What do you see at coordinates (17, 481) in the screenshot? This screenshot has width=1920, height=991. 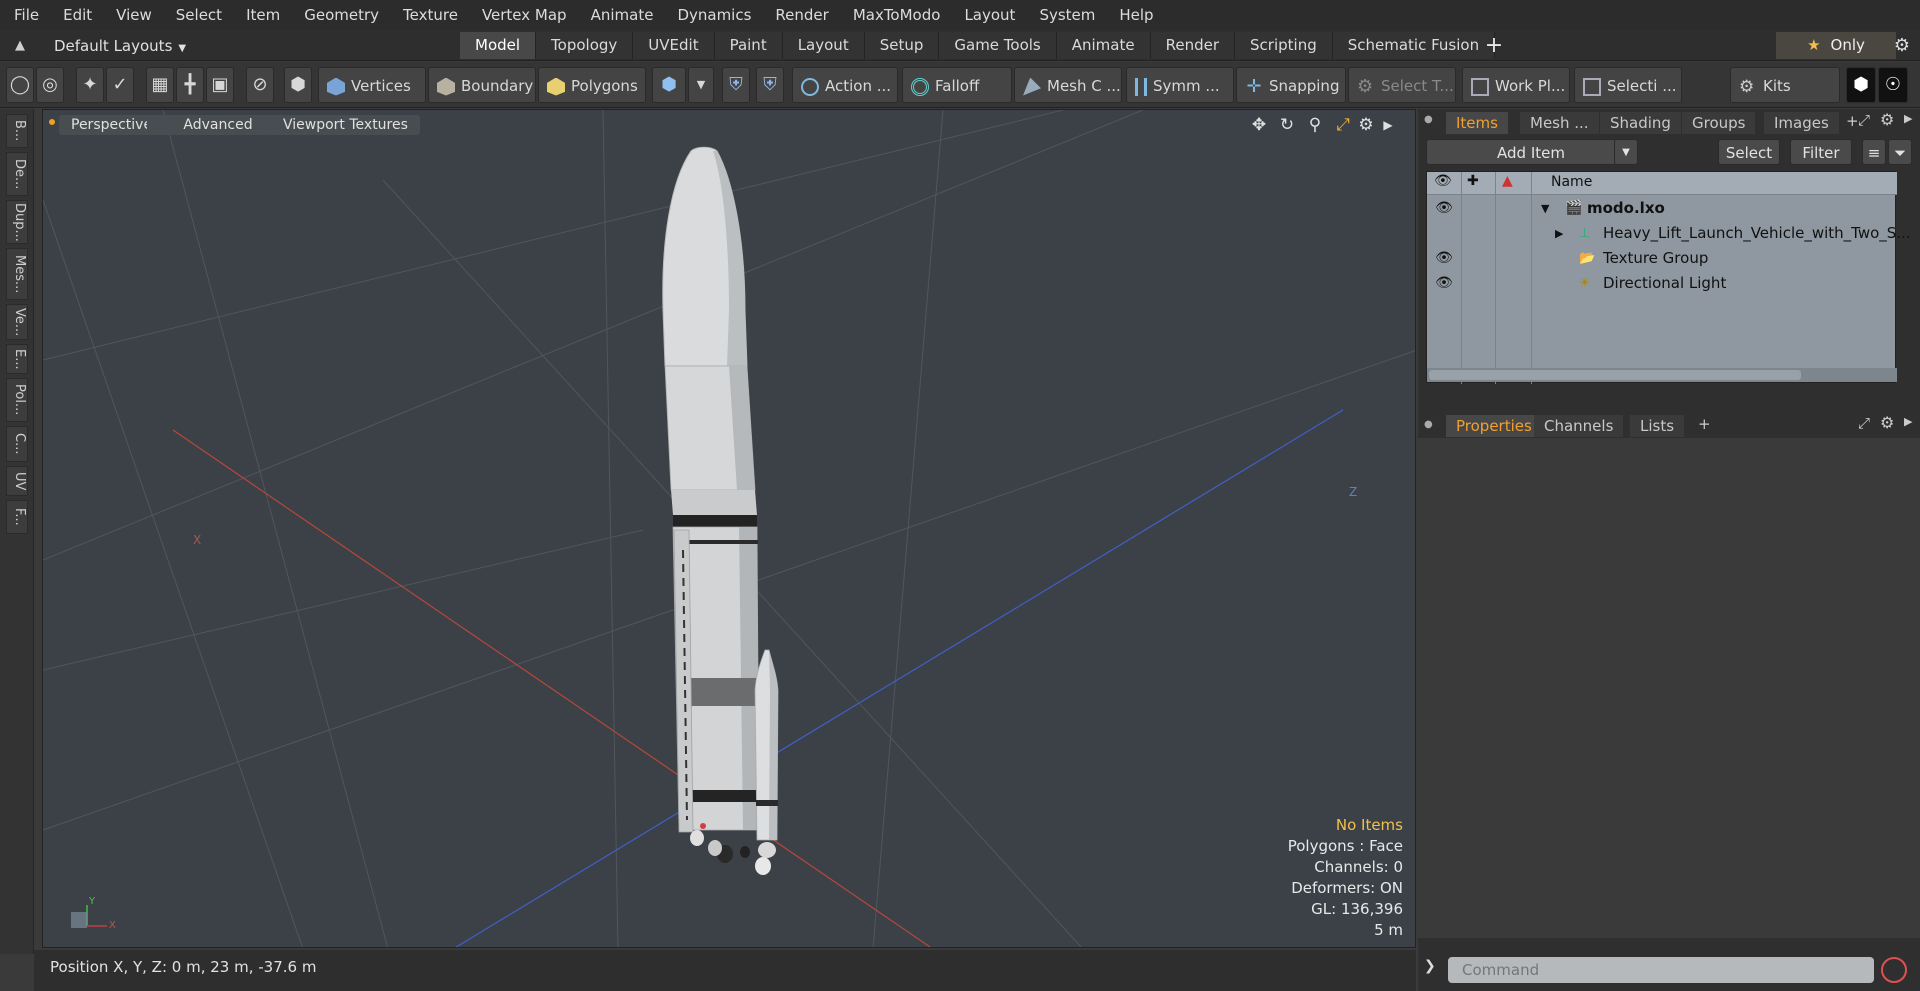 I see `left-tab-8: UV` at bounding box center [17, 481].